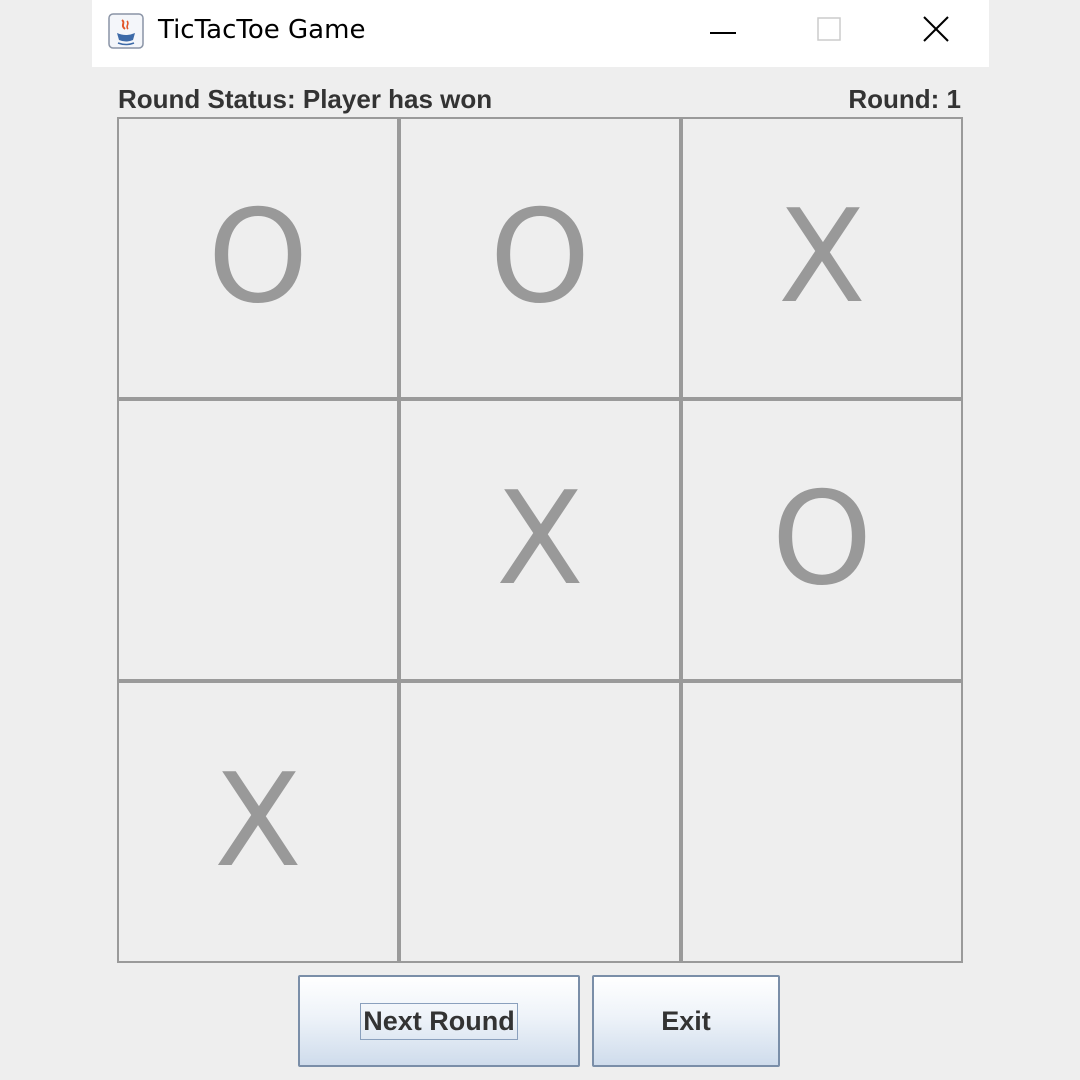 The height and width of the screenshot is (1080, 1080). I want to click on close-button, so click(936, 31).